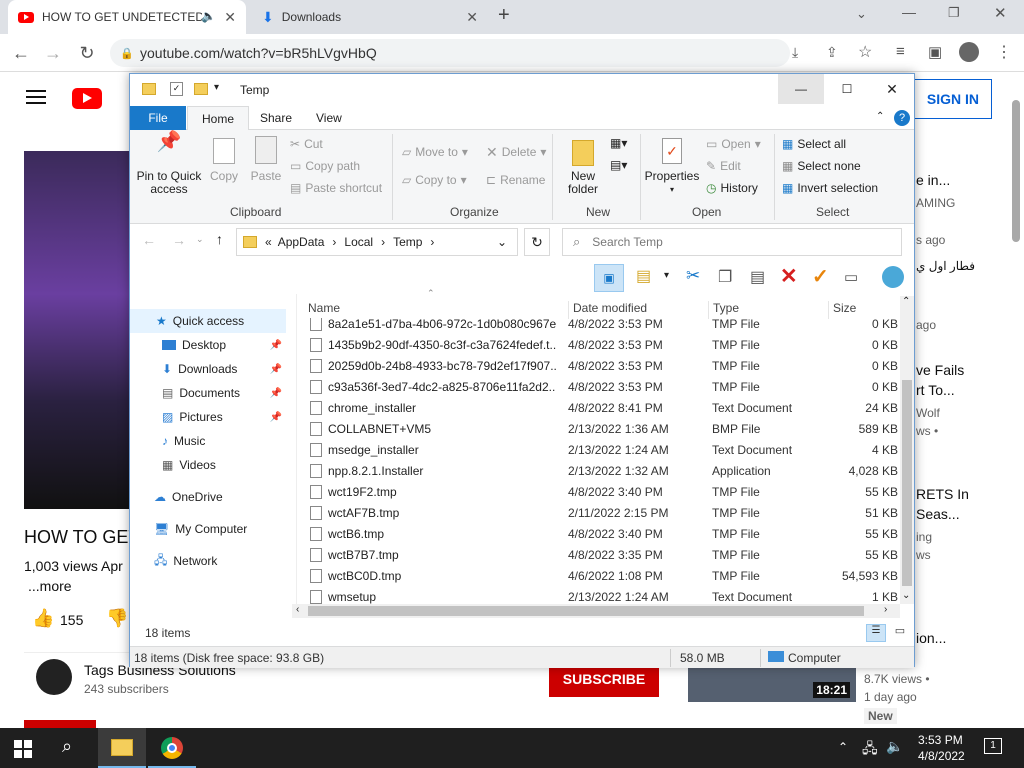 The height and width of the screenshot is (768, 1024). What do you see at coordinates (516, 152) in the screenshot?
I see `delete-button: ✕ Delete ▾` at bounding box center [516, 152].